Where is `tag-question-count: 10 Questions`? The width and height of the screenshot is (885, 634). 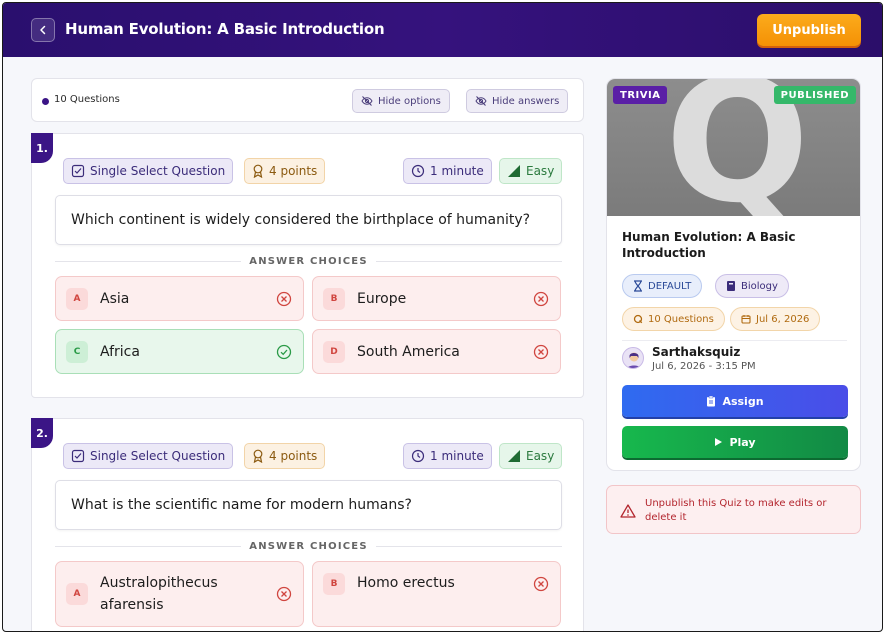
tag-question-count: 10 Questions is located at coordinates (673, 319).